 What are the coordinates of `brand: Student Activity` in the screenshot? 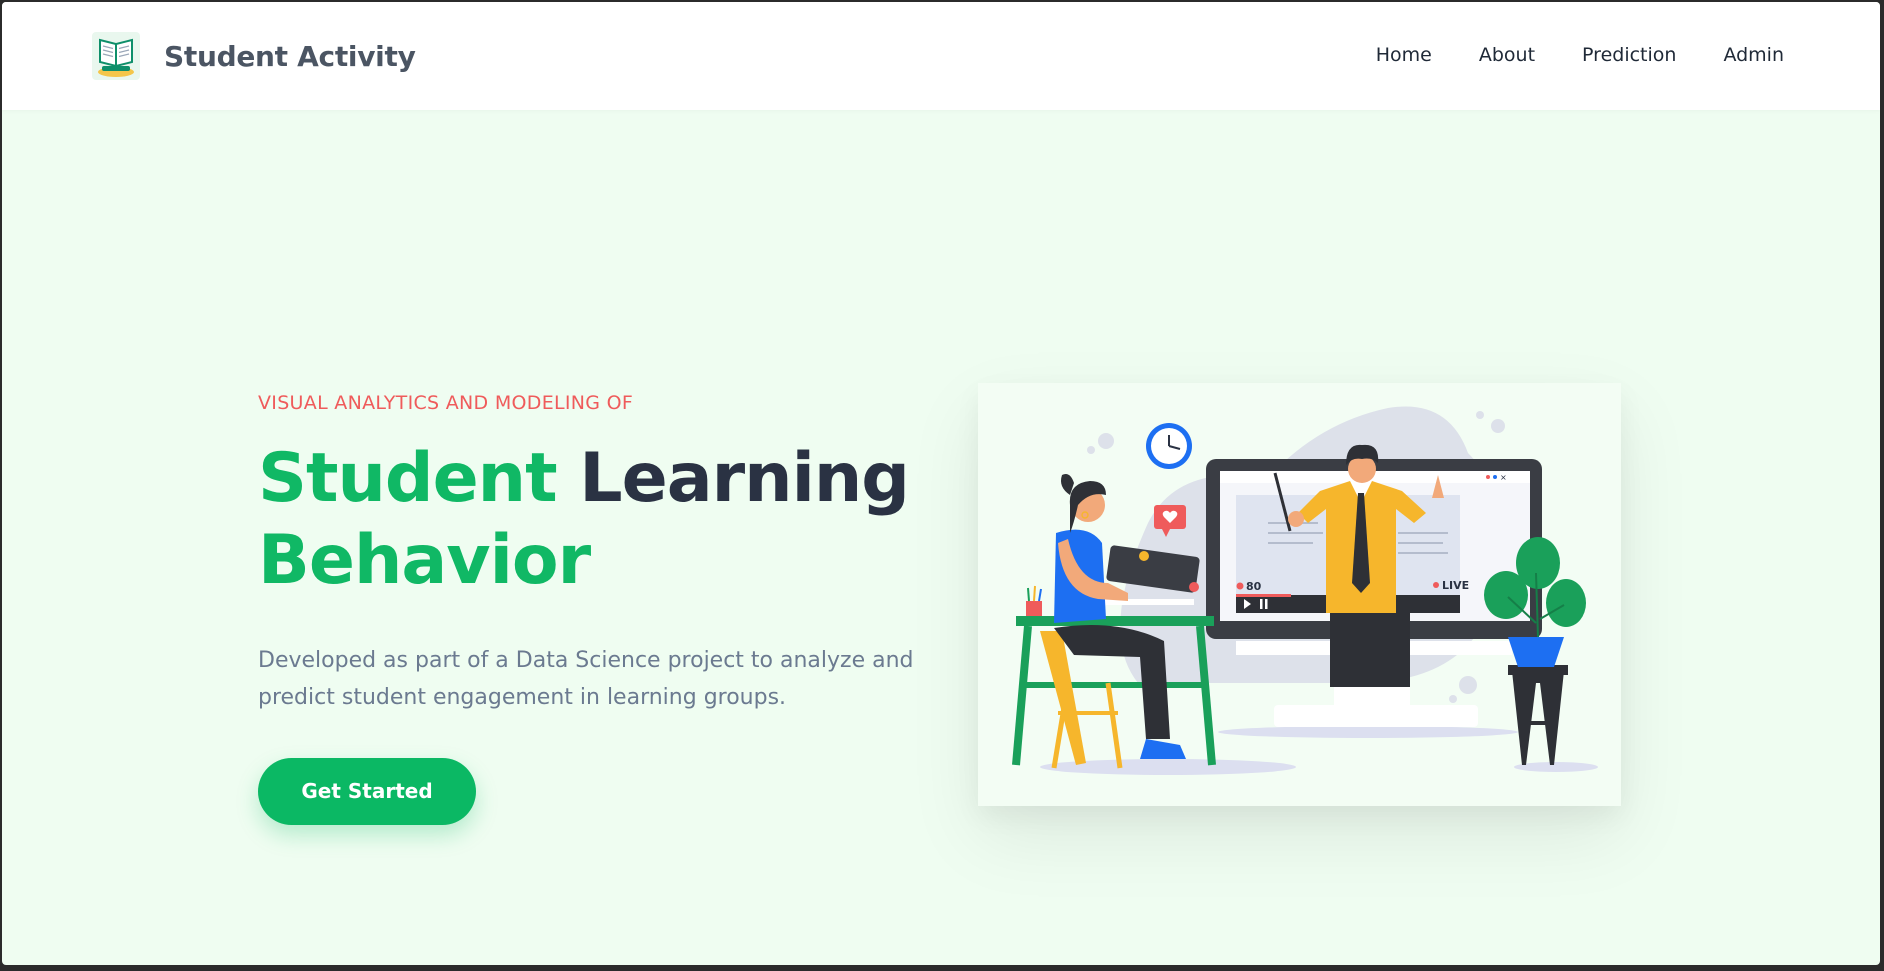 It's located at (254, 56).